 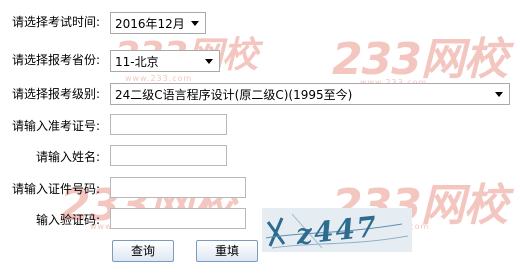 I want to click on id-number-input, so click(x=178, y=187).